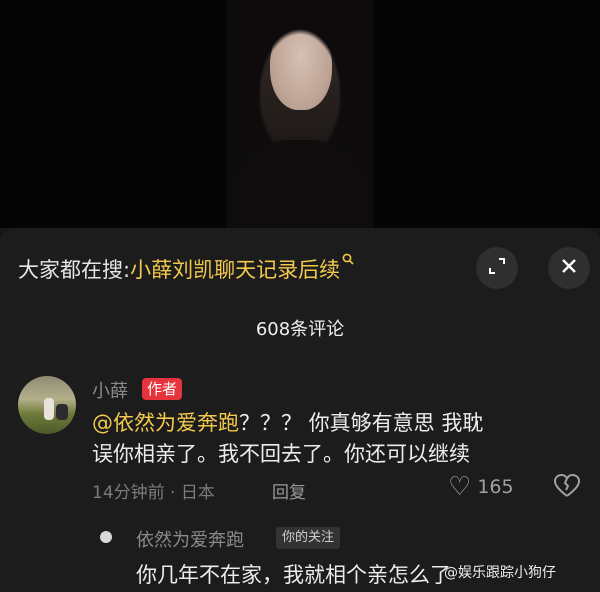 This screenshot has height=592, width=600. Describe the element at coordinates (361, 423) in the screenshot. I see `comment-text-line1: ？？？ 你真够有意思 我耽` at that location.